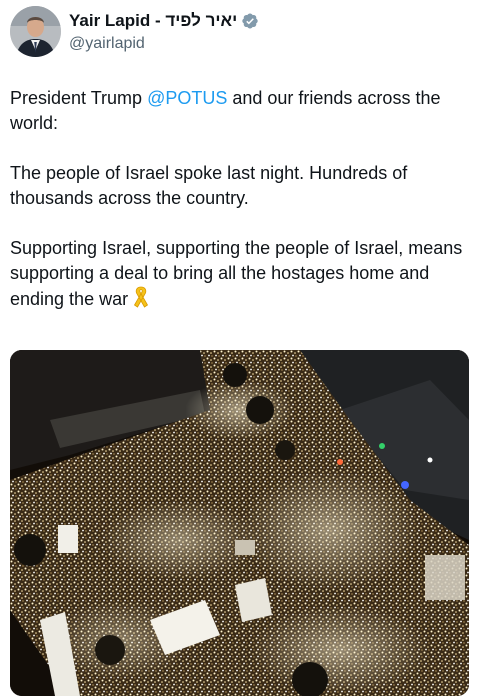 The height and width of the screenshot is (700, 479). I want to click on avatar, so click(35, 31).